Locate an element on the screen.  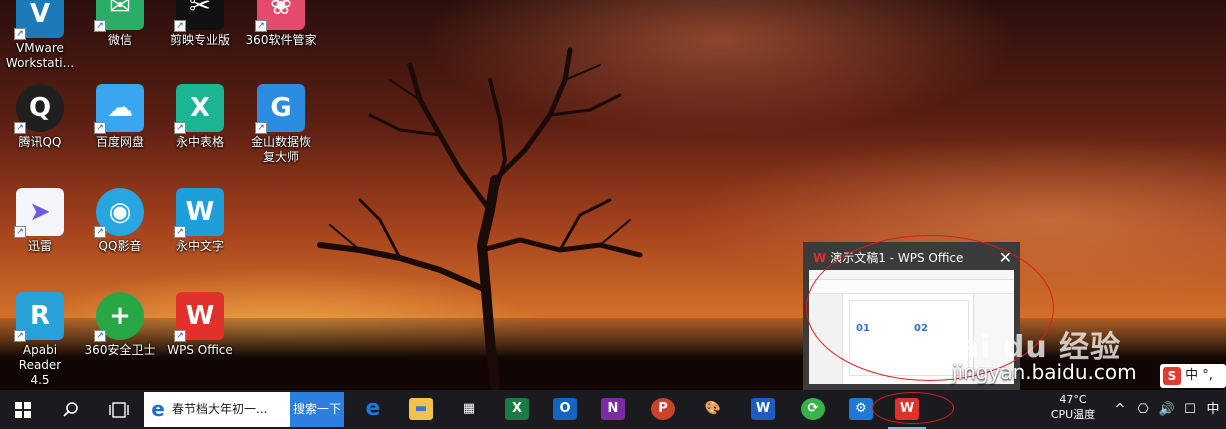
desktop-icon-label: 360安全卫士 is located at coordinates (120, 350).